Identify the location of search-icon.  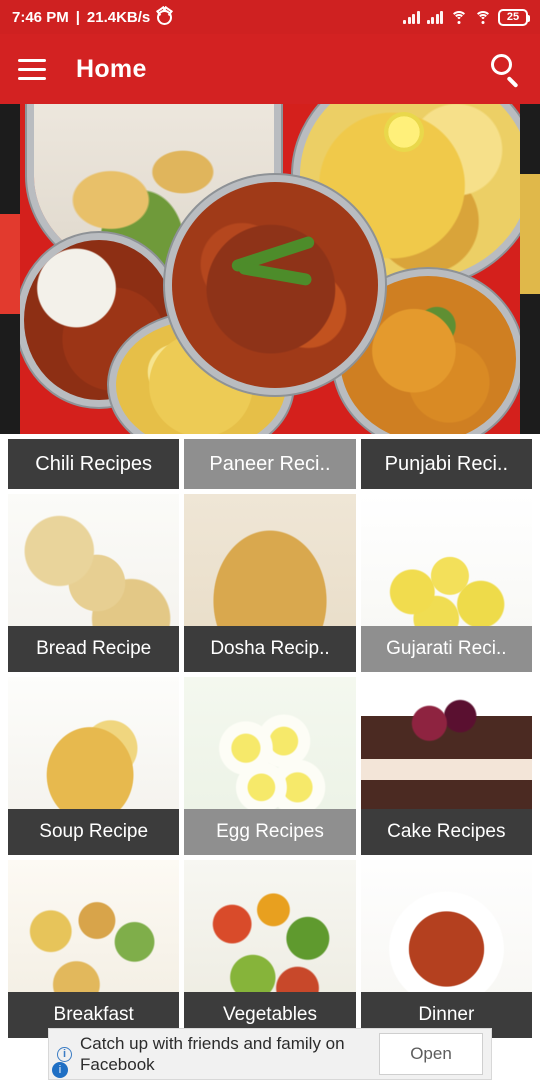
(505, 70).